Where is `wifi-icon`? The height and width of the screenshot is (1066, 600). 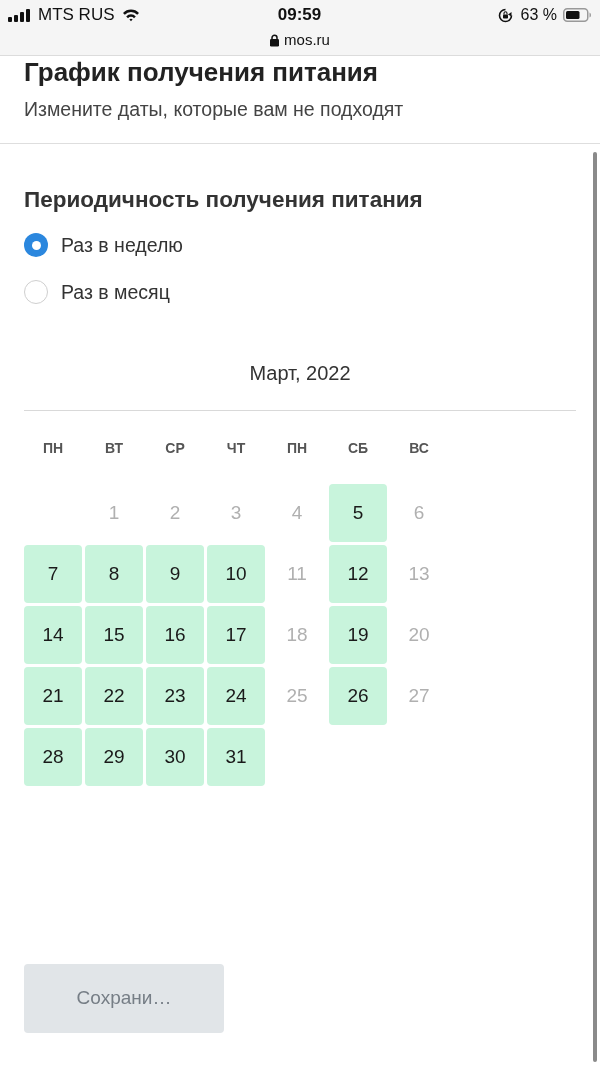 wifi-icon is located at coordinates (130, 15).